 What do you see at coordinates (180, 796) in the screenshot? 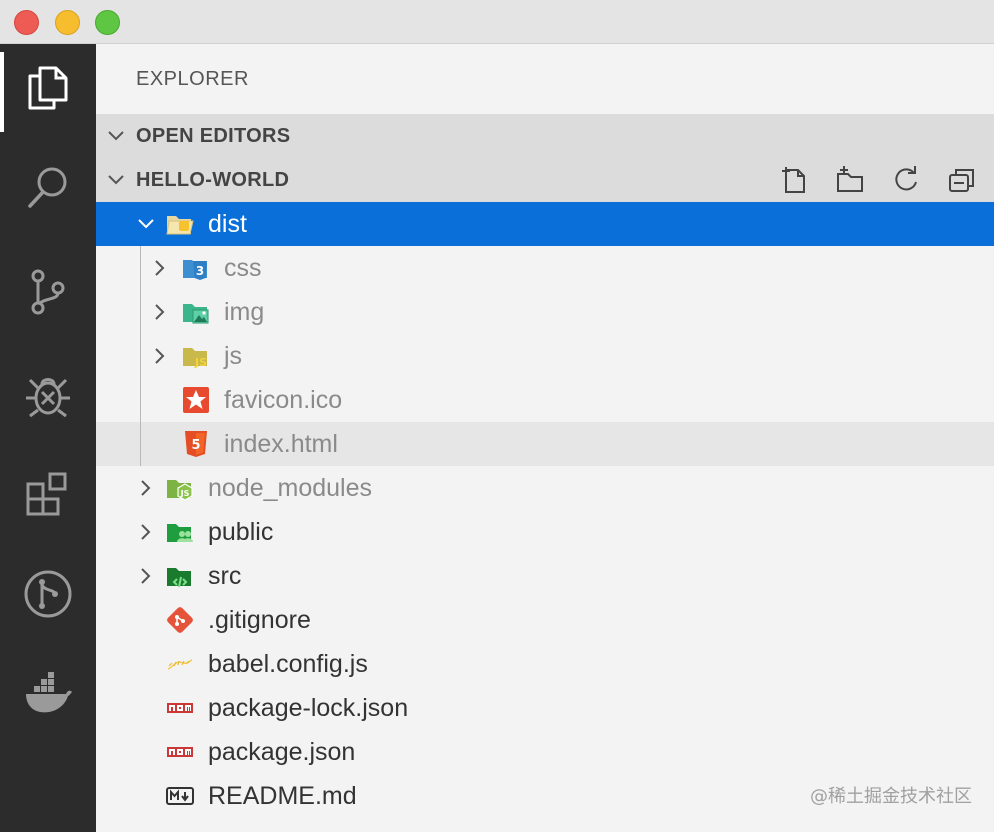
I see `markdown-file-icon` at bounding box center [180, 796].